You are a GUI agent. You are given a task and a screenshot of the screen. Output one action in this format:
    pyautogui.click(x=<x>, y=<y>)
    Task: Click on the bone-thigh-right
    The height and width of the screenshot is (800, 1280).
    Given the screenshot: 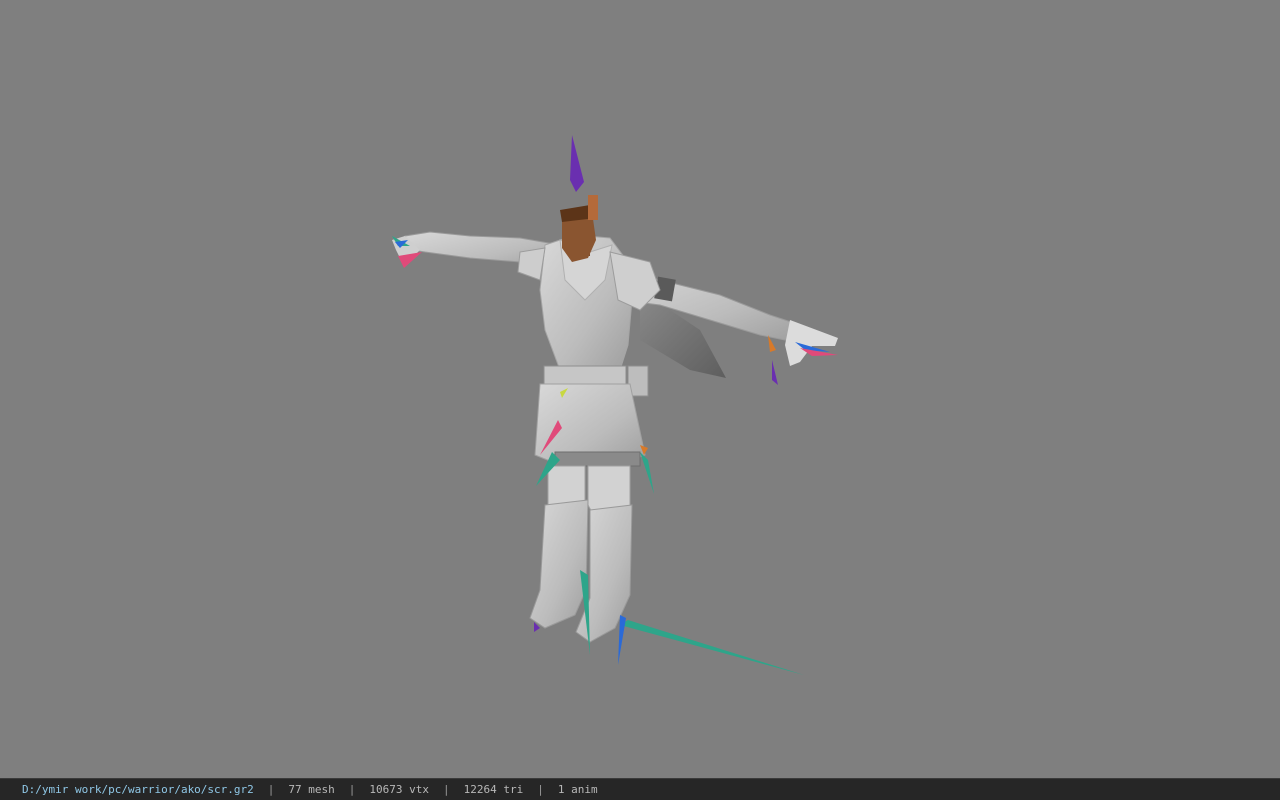 What is the action you would take?
    pyautogui.click(x=647, y=473)
    